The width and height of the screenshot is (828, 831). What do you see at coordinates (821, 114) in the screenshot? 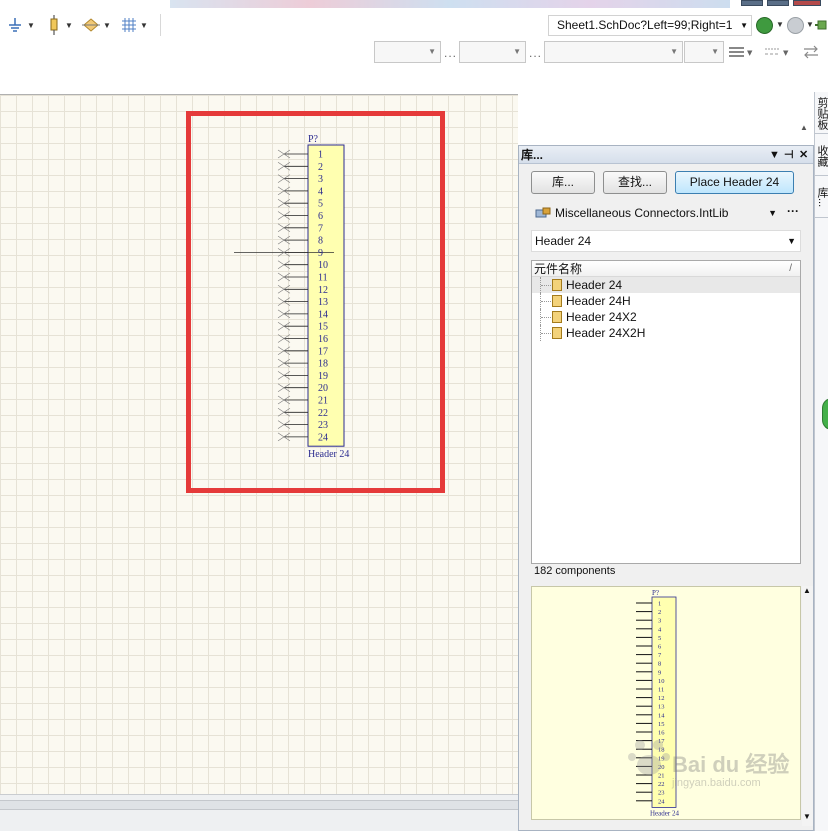
I see `tab-clipboard: 剪贴板` at bounding box center [821, 114].